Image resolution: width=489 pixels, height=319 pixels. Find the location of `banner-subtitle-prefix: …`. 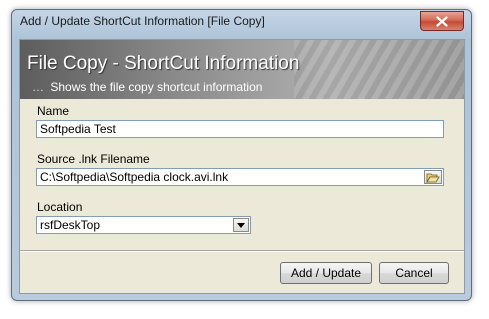

banner-subtitle-prefix: … is located at coordinates (38, 87).